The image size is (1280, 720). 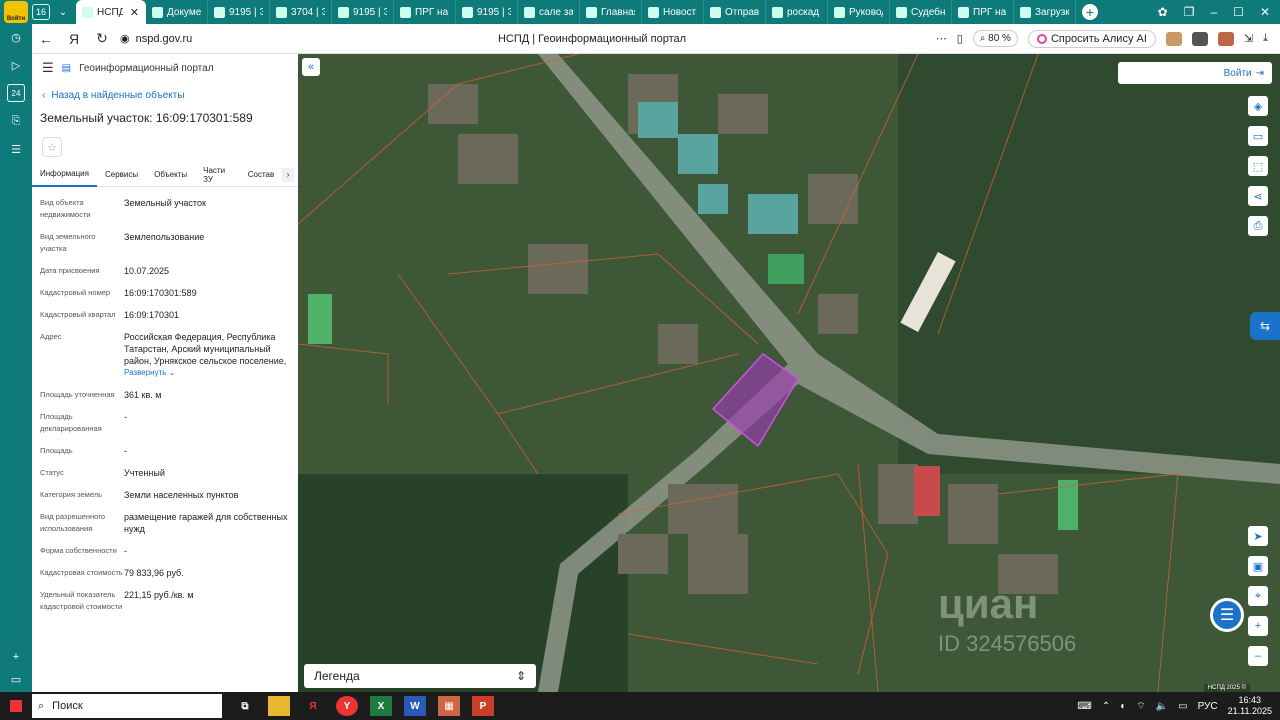 What do you see at coordinates (146, 68) in the screenshot?
I see `portal-name: Геоинформационный портал` at bounding box center [146, 68].